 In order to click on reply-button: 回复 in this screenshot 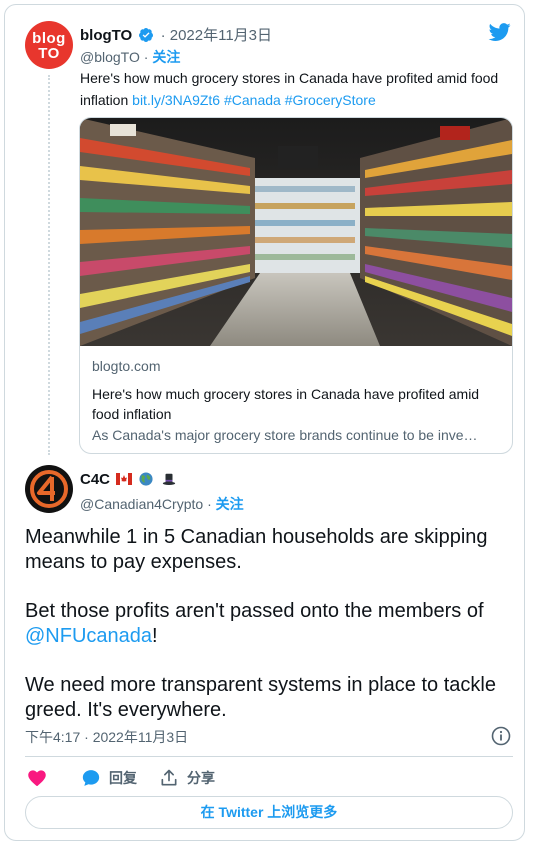, I will do `click(109, 778)`.